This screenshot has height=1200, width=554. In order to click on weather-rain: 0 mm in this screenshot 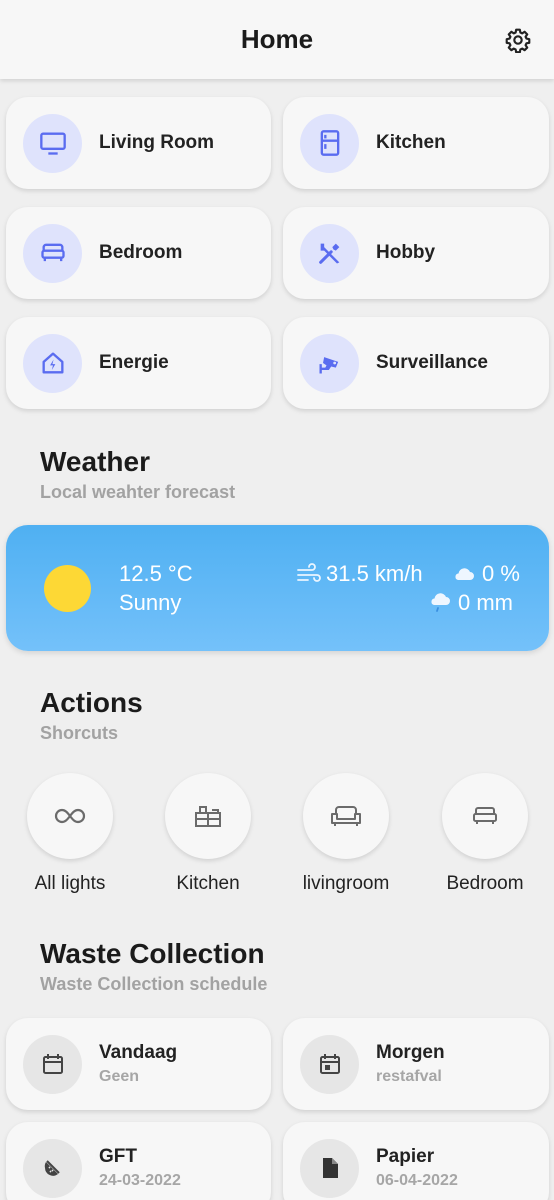, I will do `click(470, 603)`.